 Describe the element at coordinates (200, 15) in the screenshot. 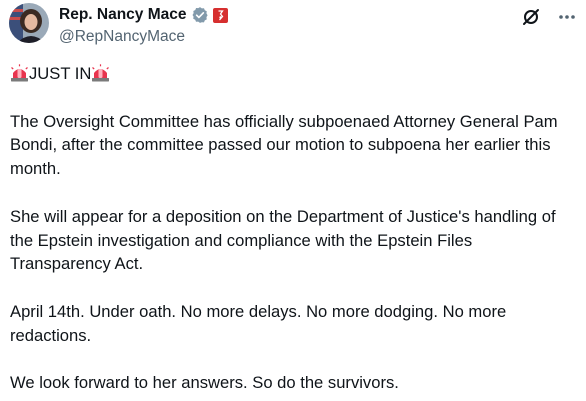

I see `verified-badge-icon` at that location.